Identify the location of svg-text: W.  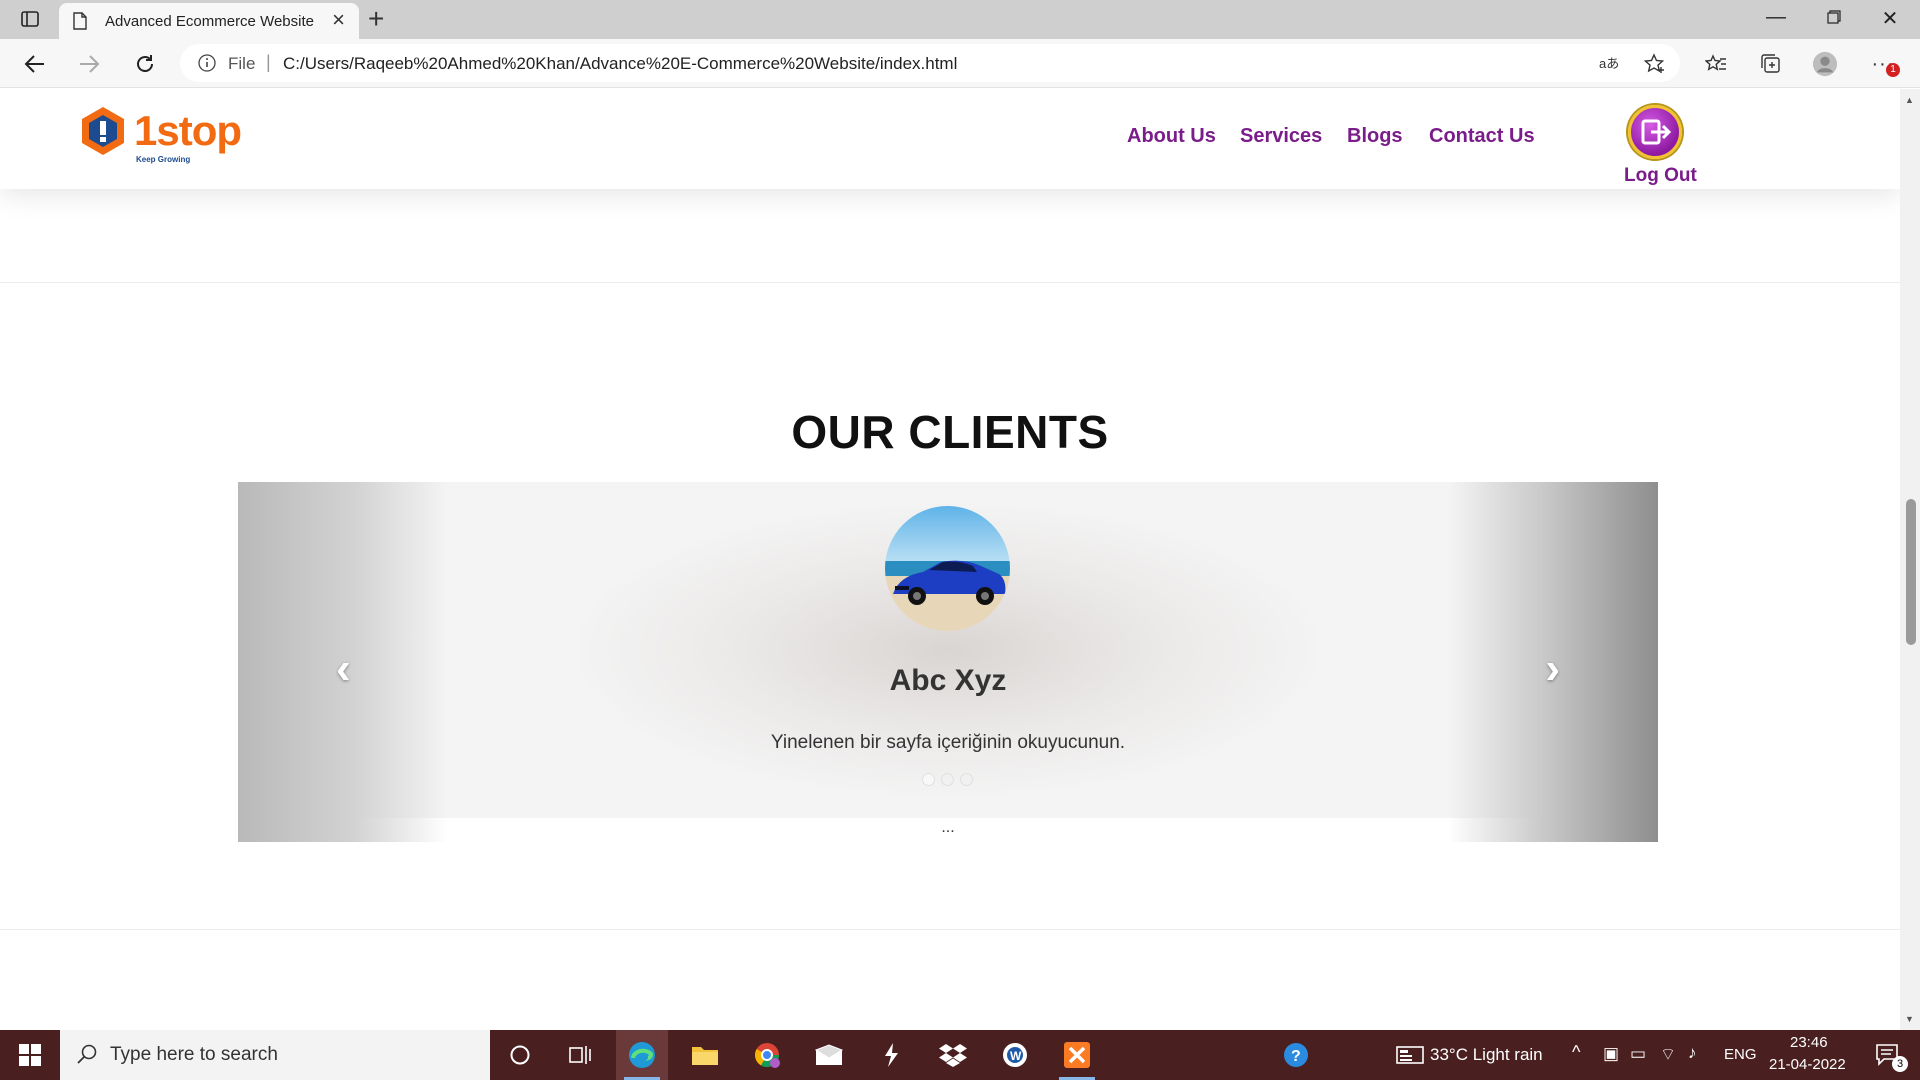
(1016, 1056).